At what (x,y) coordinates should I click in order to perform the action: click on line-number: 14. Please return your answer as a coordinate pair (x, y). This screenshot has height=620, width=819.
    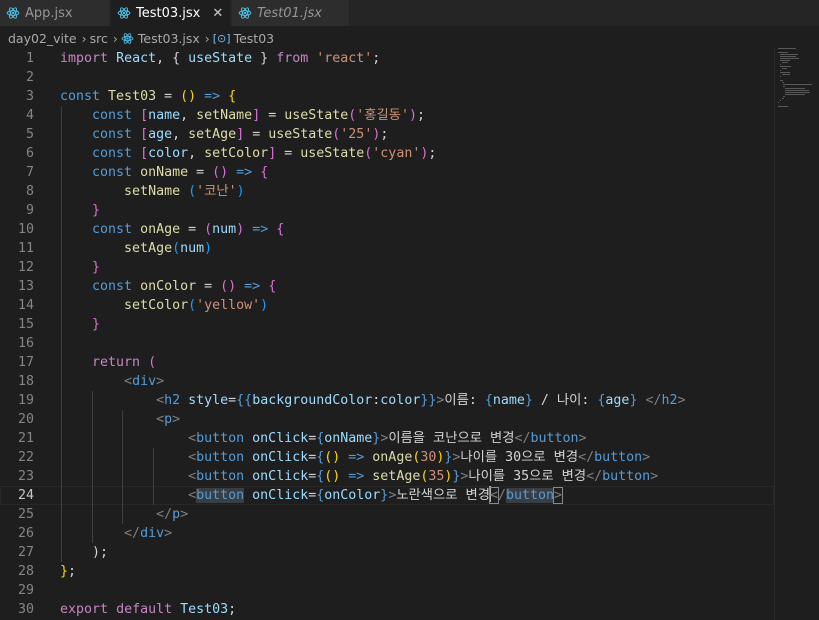
    Looking at the image, I should click on (25, 305).